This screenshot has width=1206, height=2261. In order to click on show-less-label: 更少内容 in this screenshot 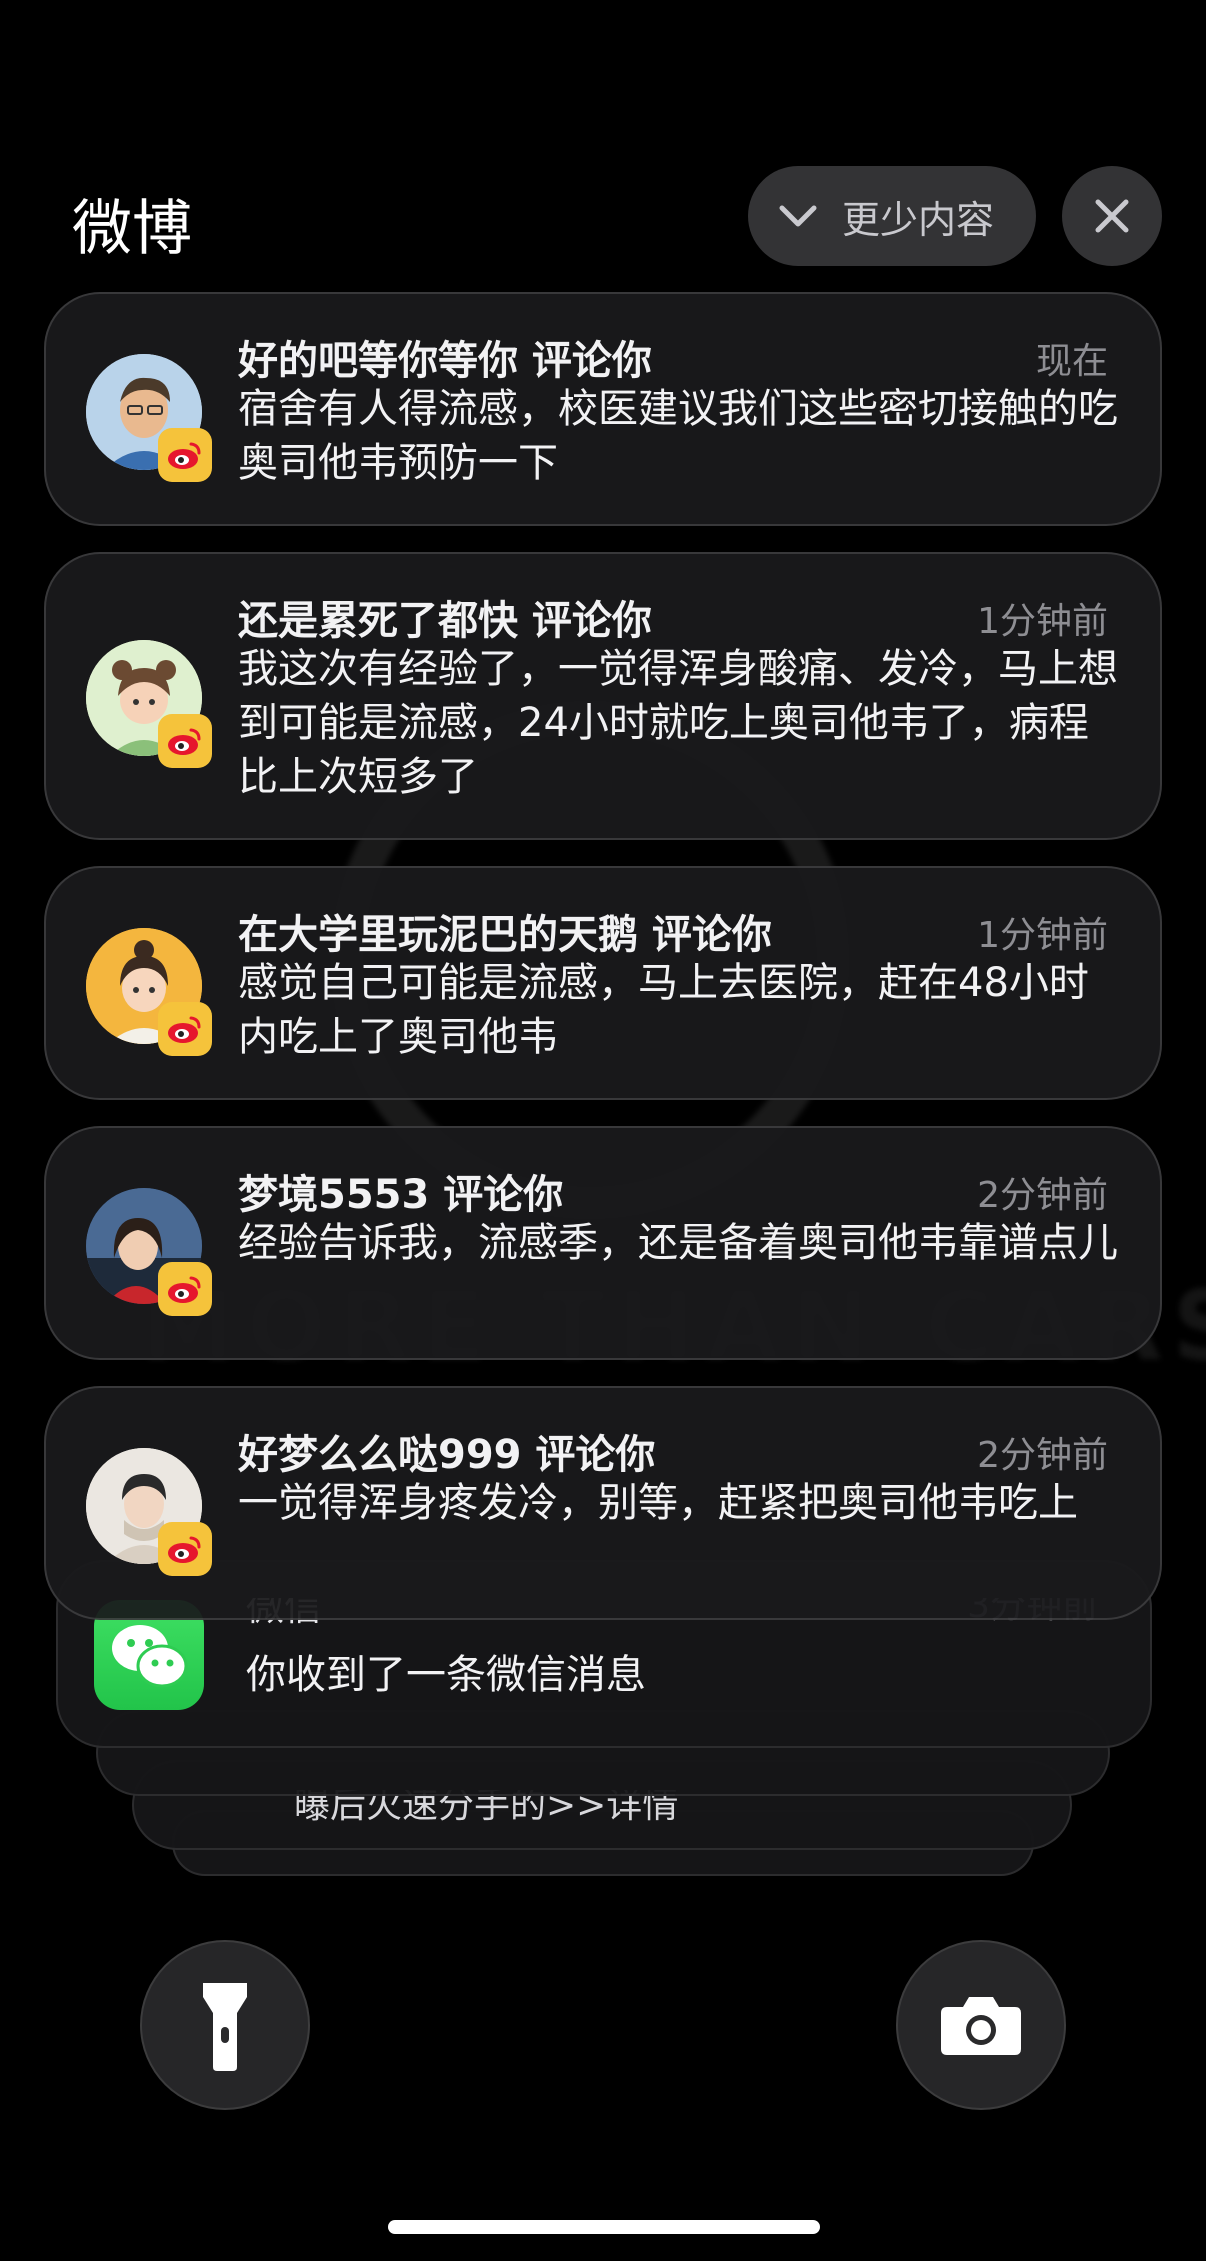, I will do `click(918, 219)`.